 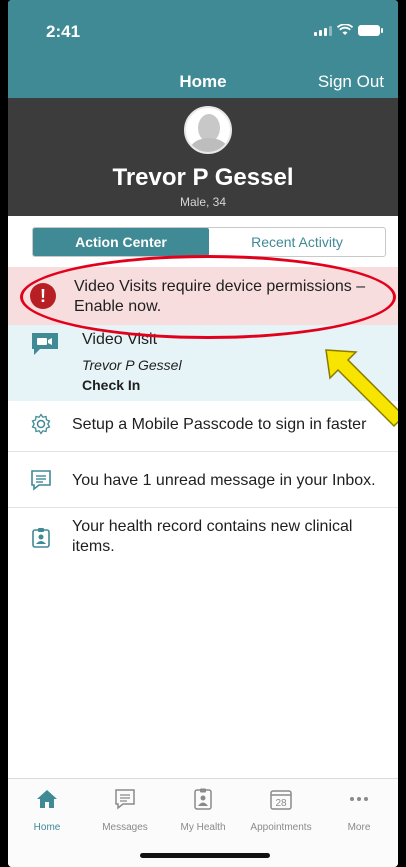 What do you see at coordinates (132, 365) in the screenshot?
I see `video-visit-patient: Trevor P Gessel` at bounding box center [132, 365].